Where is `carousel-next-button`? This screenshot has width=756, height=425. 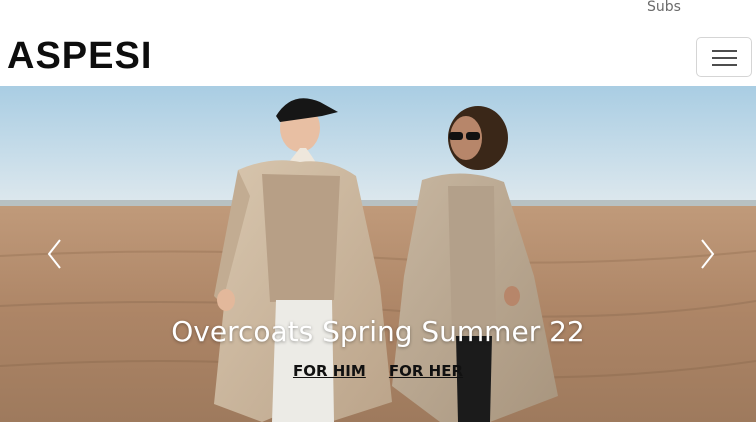 carousel-next-button is located at coordinates (707, 254).